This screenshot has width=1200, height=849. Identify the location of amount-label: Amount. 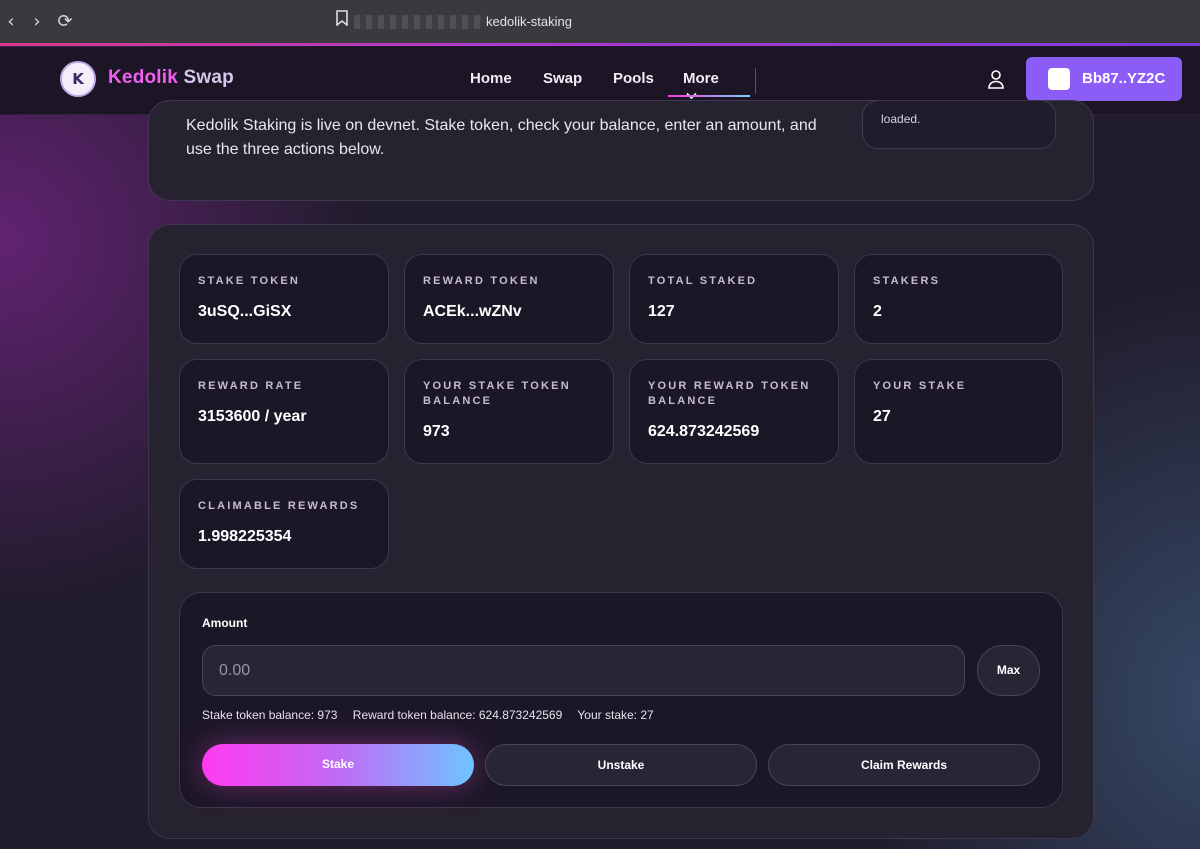
(225, 623).